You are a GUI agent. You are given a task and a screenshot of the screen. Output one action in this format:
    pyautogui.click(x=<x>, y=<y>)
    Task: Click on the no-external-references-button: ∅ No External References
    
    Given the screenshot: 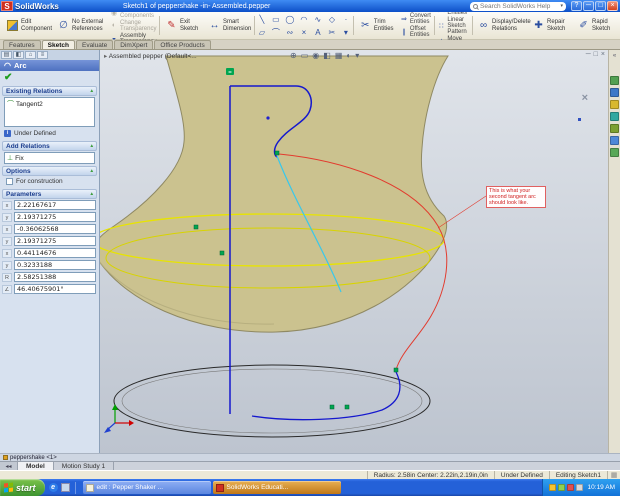 What is the action you would take?
    pyautogui.click(x=81, y=25)
    